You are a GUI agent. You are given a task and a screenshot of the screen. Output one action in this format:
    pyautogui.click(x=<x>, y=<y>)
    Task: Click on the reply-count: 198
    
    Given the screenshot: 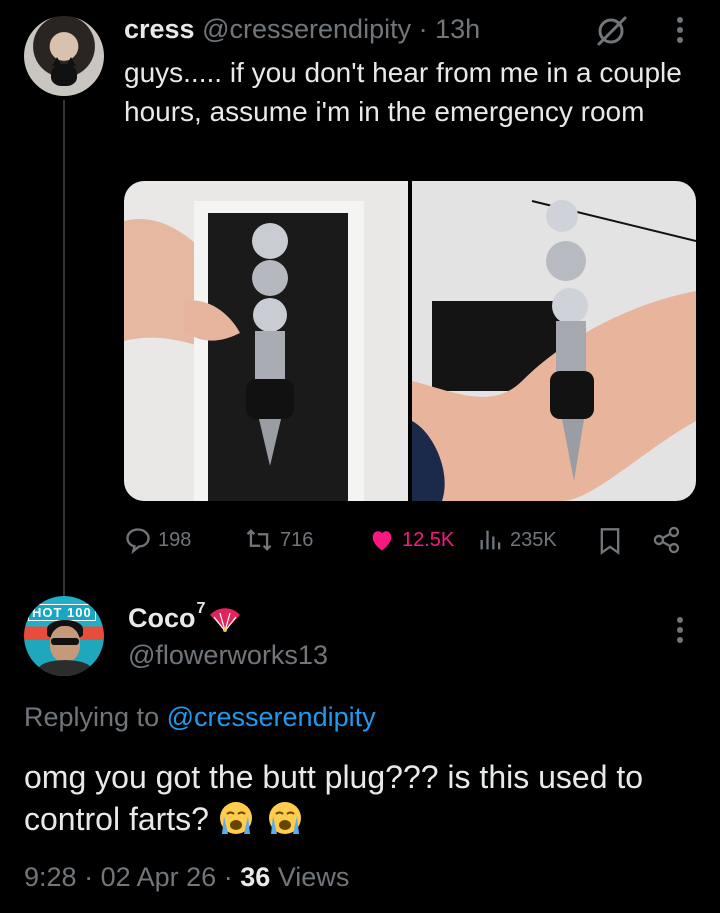 What is the action you would take?
    pyautogui.click(x=175, y=539)
    